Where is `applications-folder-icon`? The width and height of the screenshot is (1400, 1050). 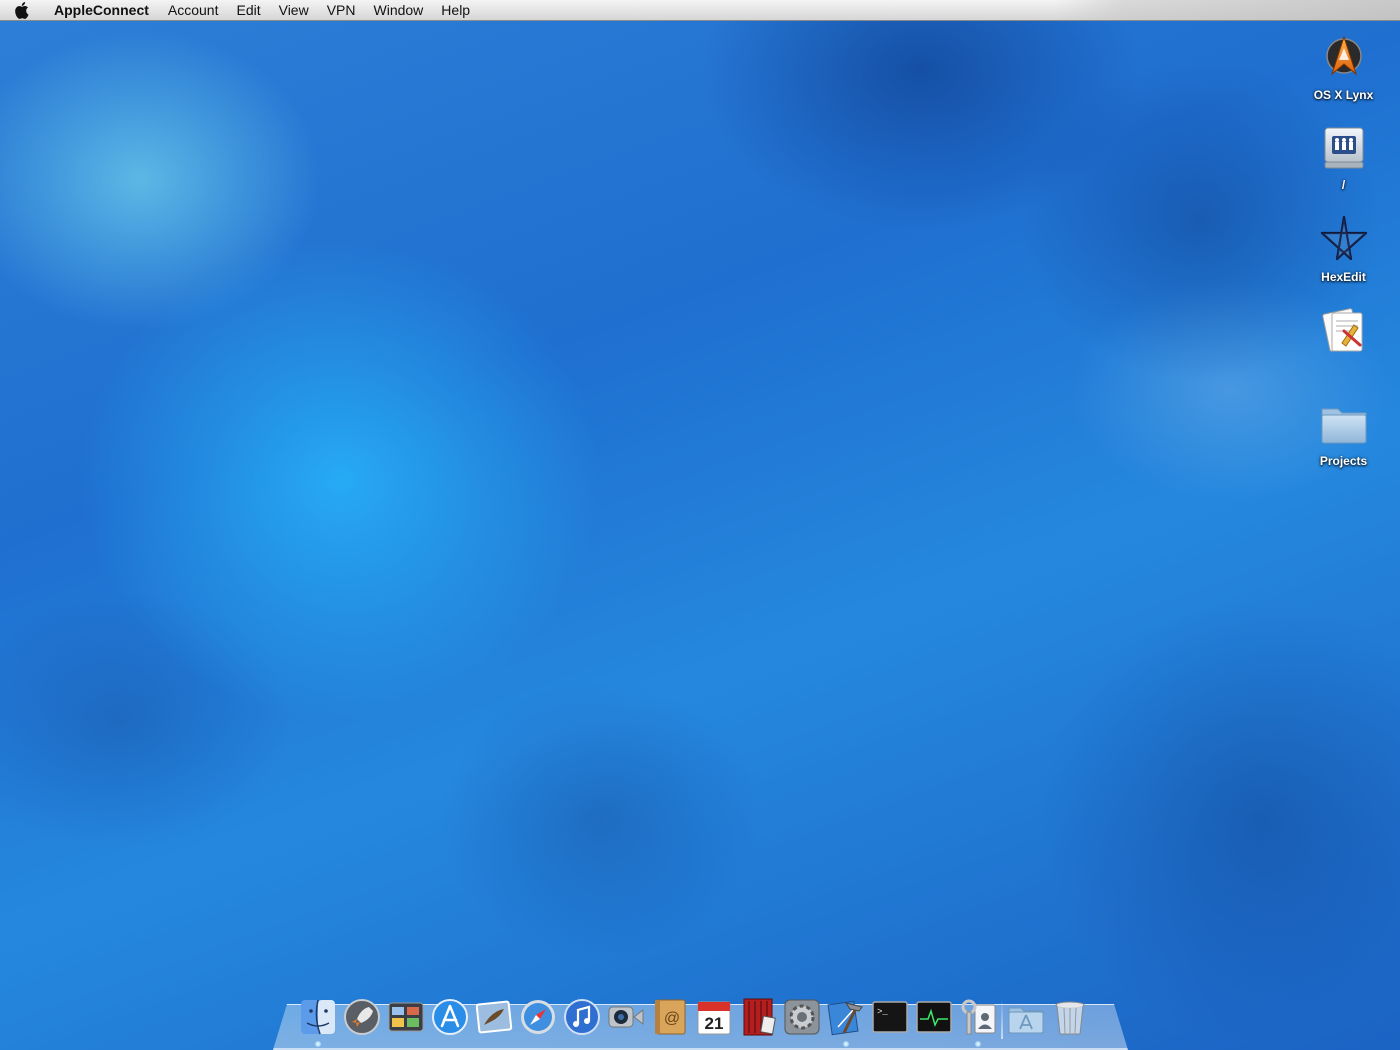
applications-folder-icon is located at coordinates (1026, 1020).